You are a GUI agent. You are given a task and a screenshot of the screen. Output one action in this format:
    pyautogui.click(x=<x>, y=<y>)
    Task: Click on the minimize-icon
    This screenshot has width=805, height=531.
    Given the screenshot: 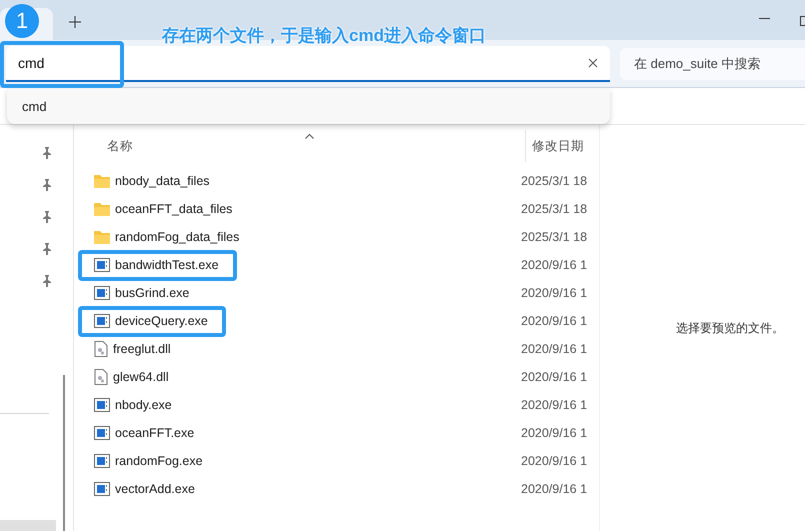 What is the action you would take?
    pyautogui.click(x=764, y=19)
    